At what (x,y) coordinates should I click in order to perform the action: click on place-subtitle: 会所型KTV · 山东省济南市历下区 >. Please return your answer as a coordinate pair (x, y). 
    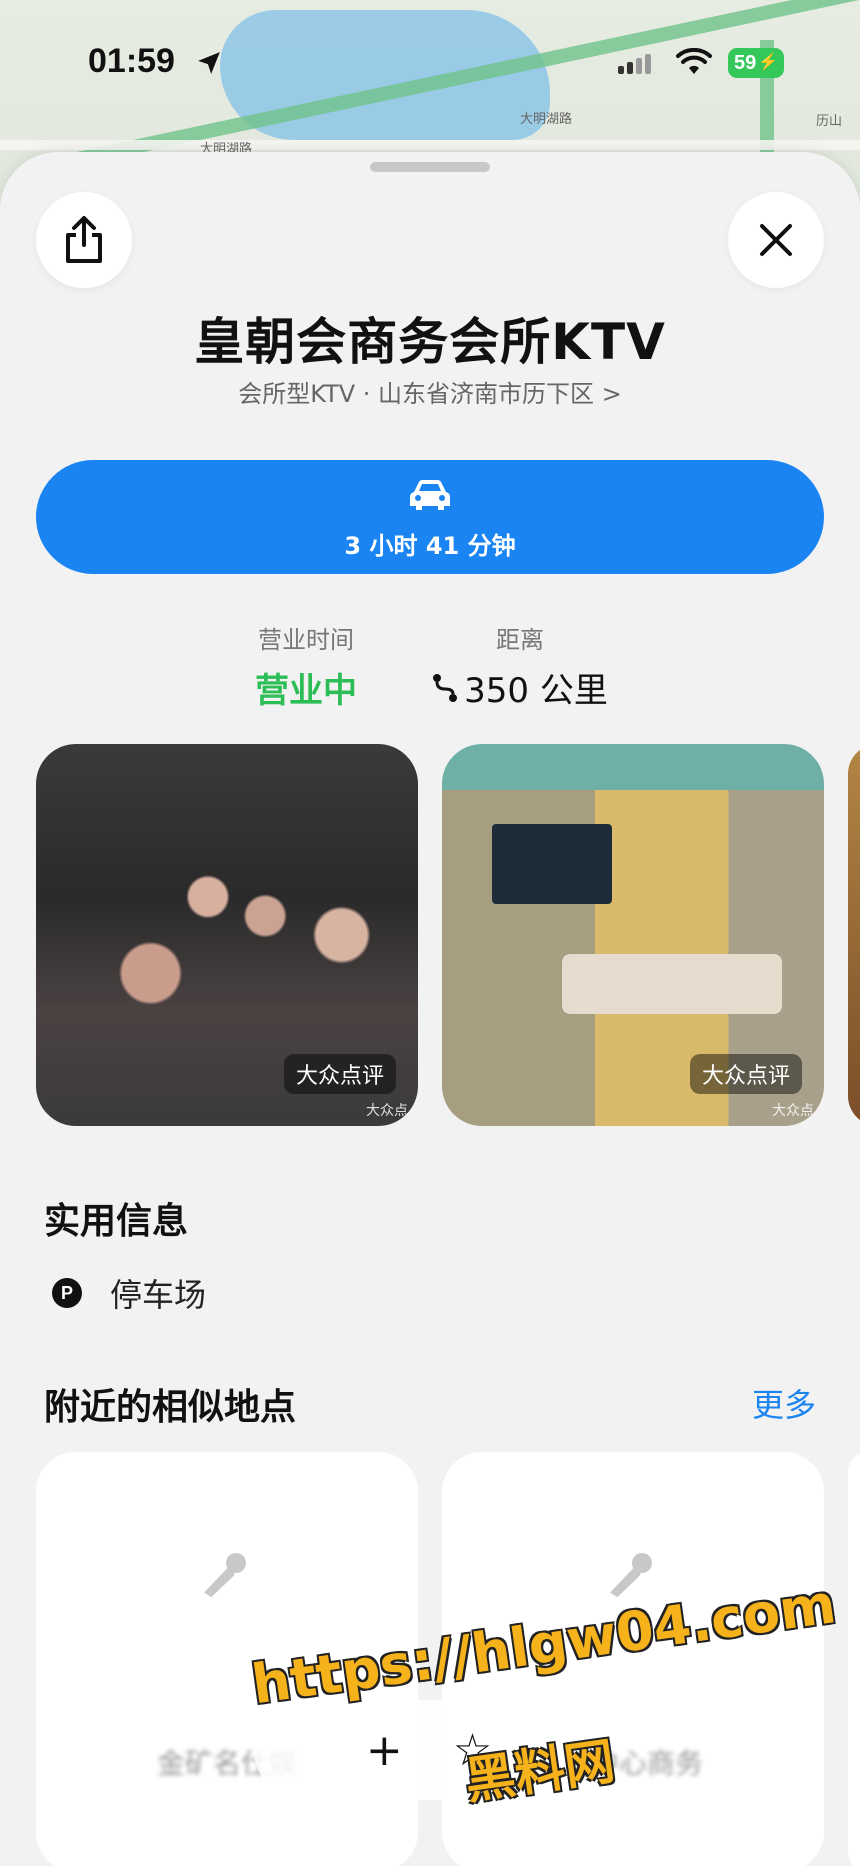
    Looking at the image, I should click on (430, 391).